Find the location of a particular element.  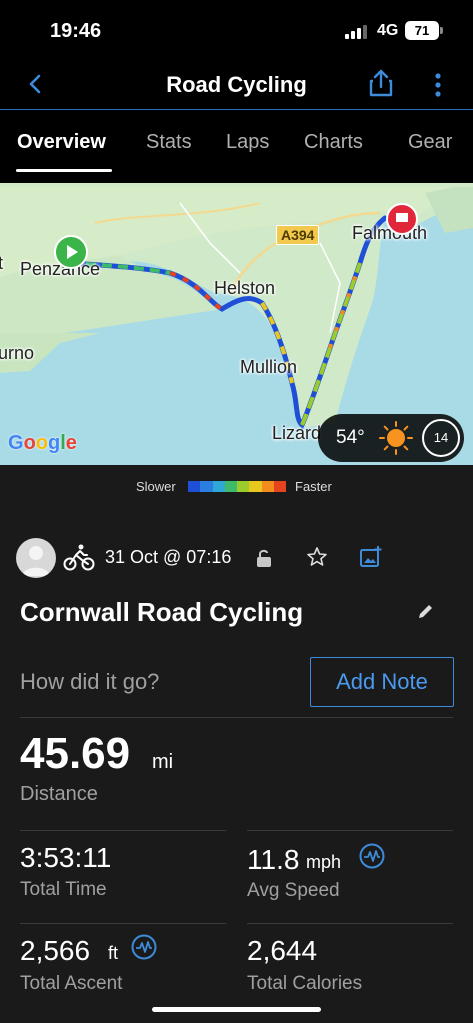

distance-label: Distance is located at coordinates (59, 794).